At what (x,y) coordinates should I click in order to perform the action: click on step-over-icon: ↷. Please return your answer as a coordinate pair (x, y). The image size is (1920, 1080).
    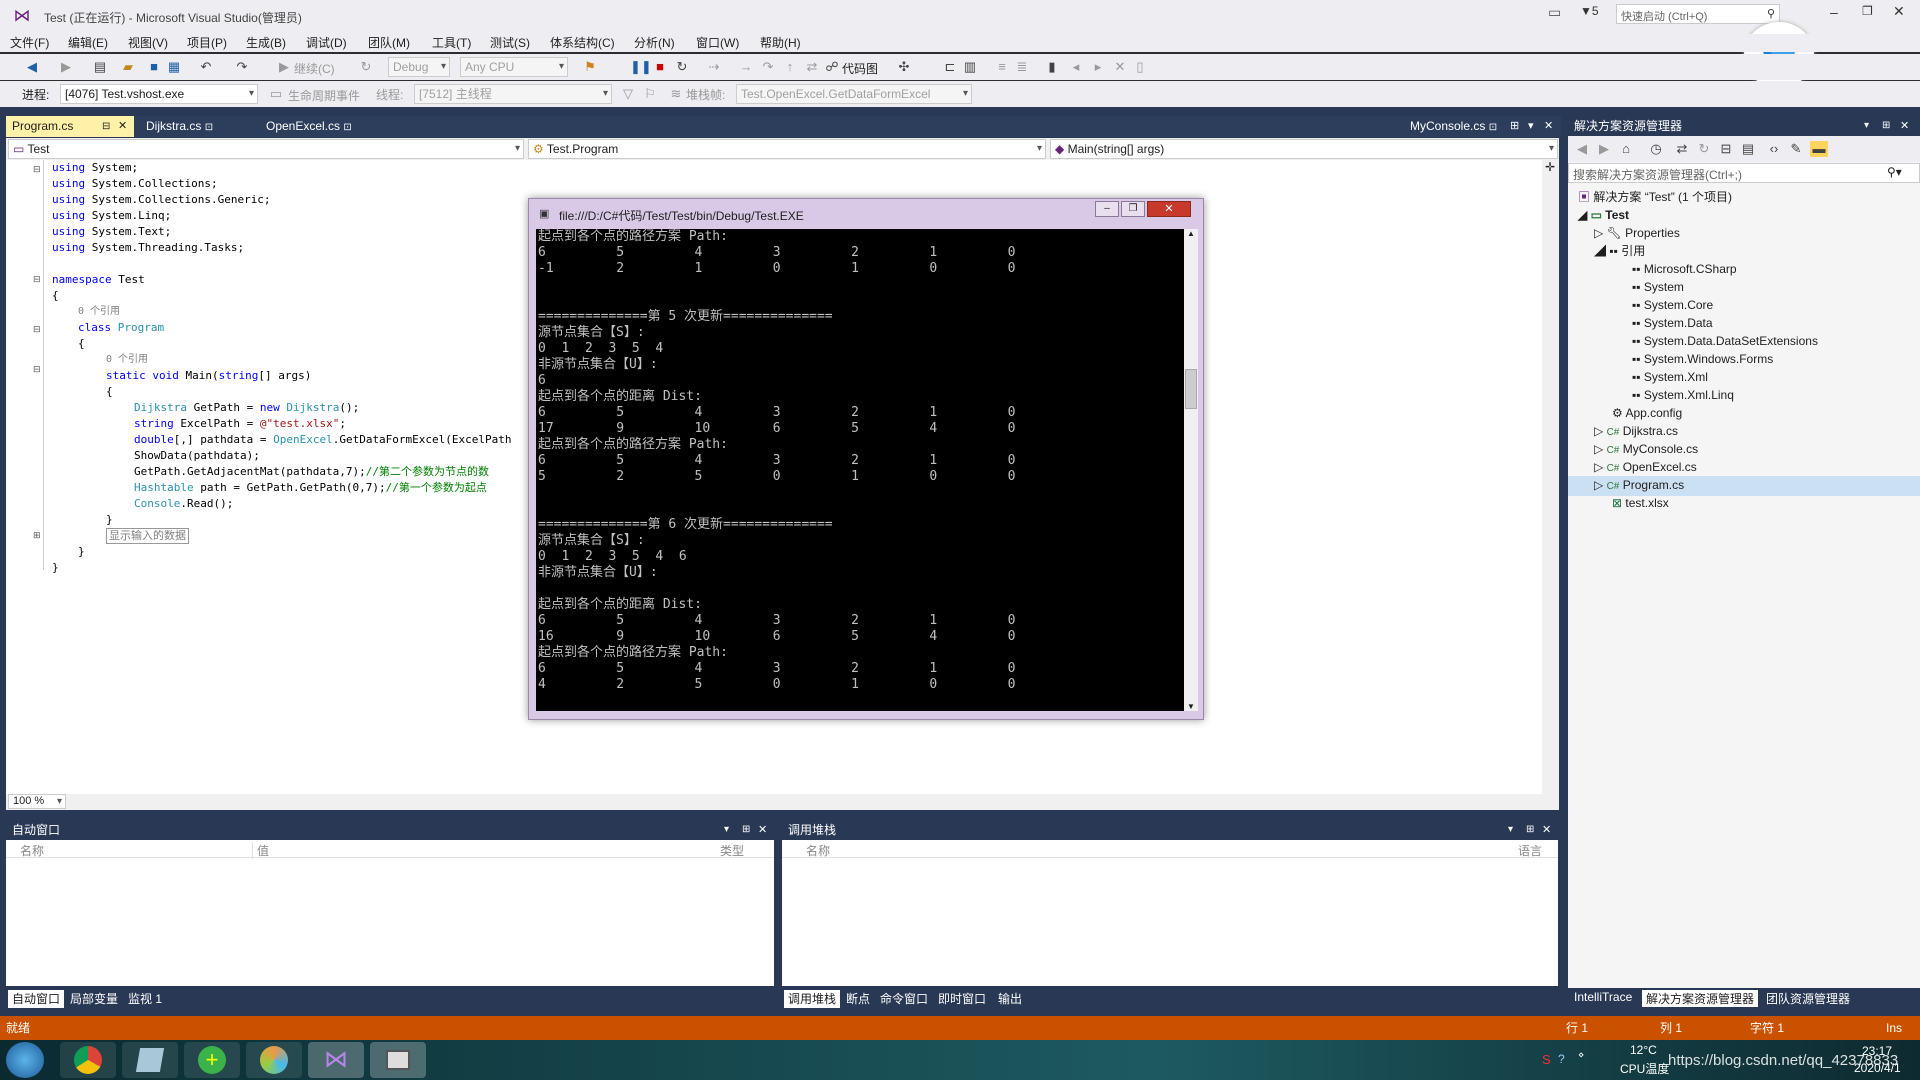
    Looking at the image, I should click on (768, 67).